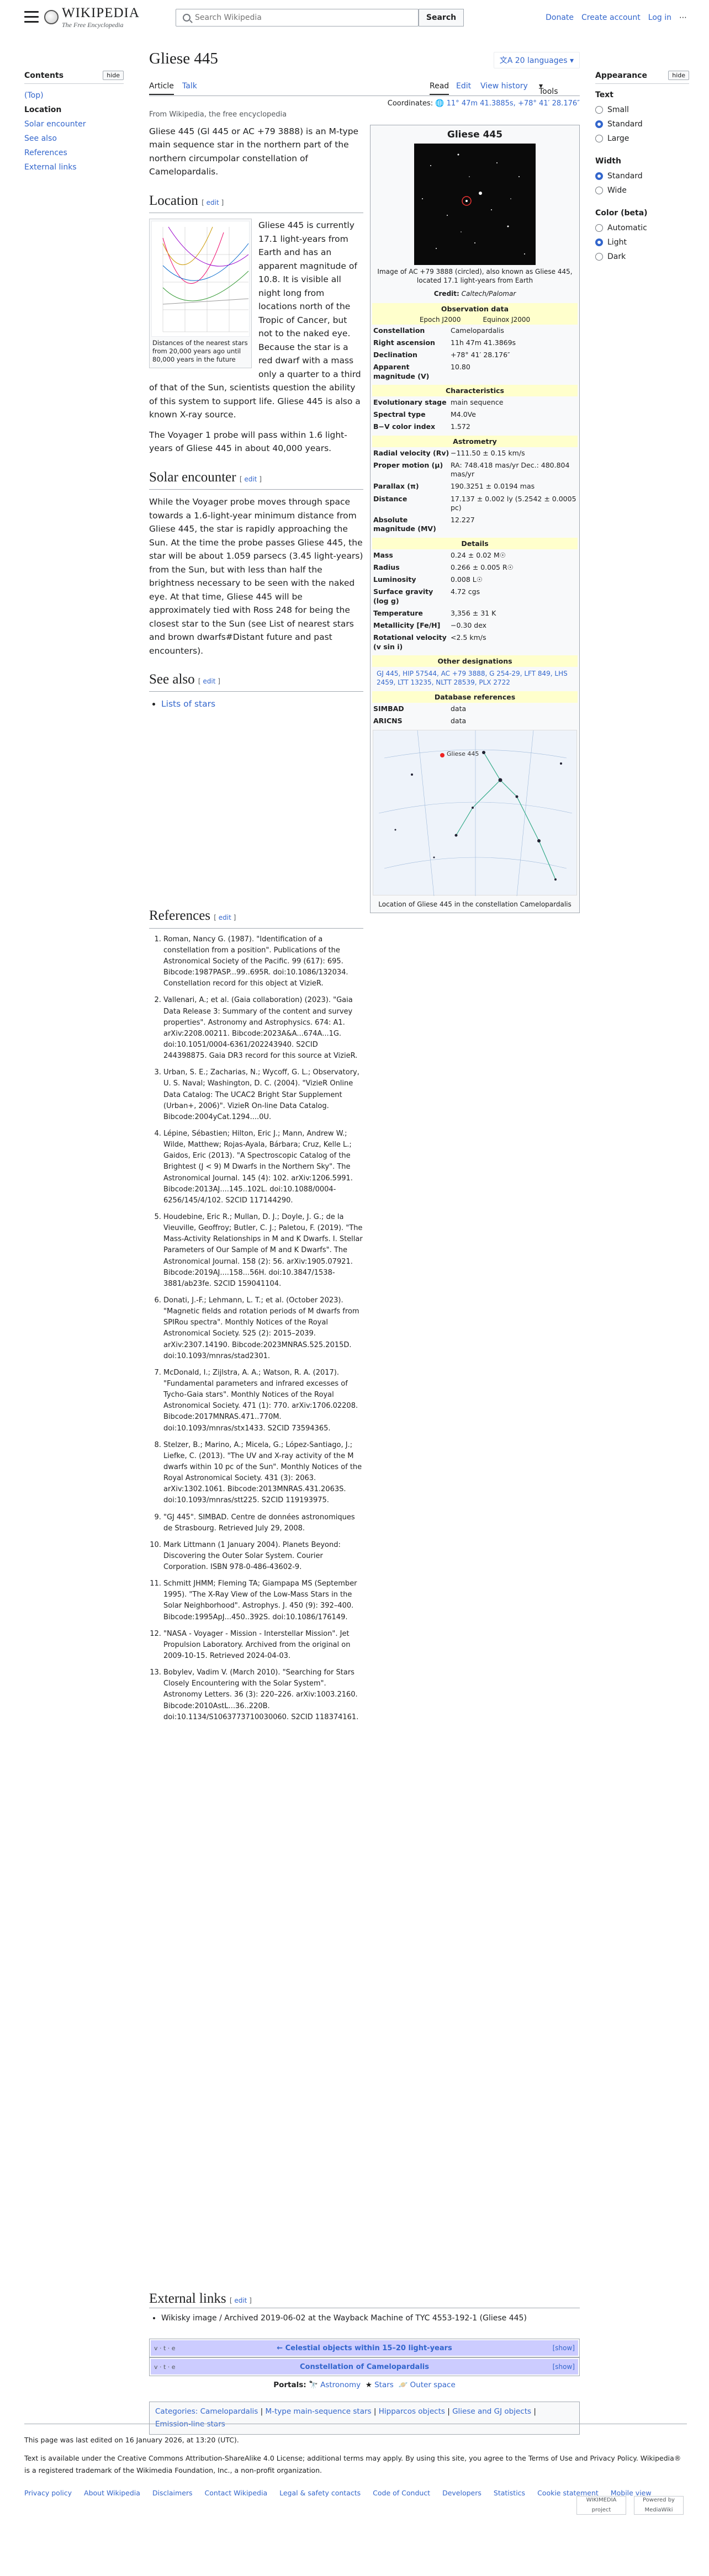 The height and width of the screenshot is (2576, 709). Describe the element at coordinates (683, 17) in the screenshot. I see `more-options-icon: ⋯` at that location.